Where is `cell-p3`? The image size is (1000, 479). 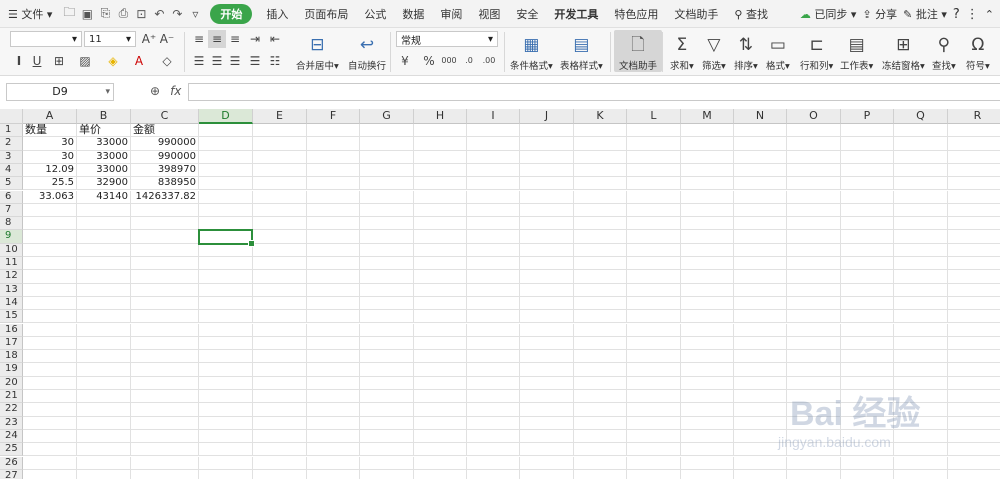 cell-p3 is located at coordinates (867, 157).